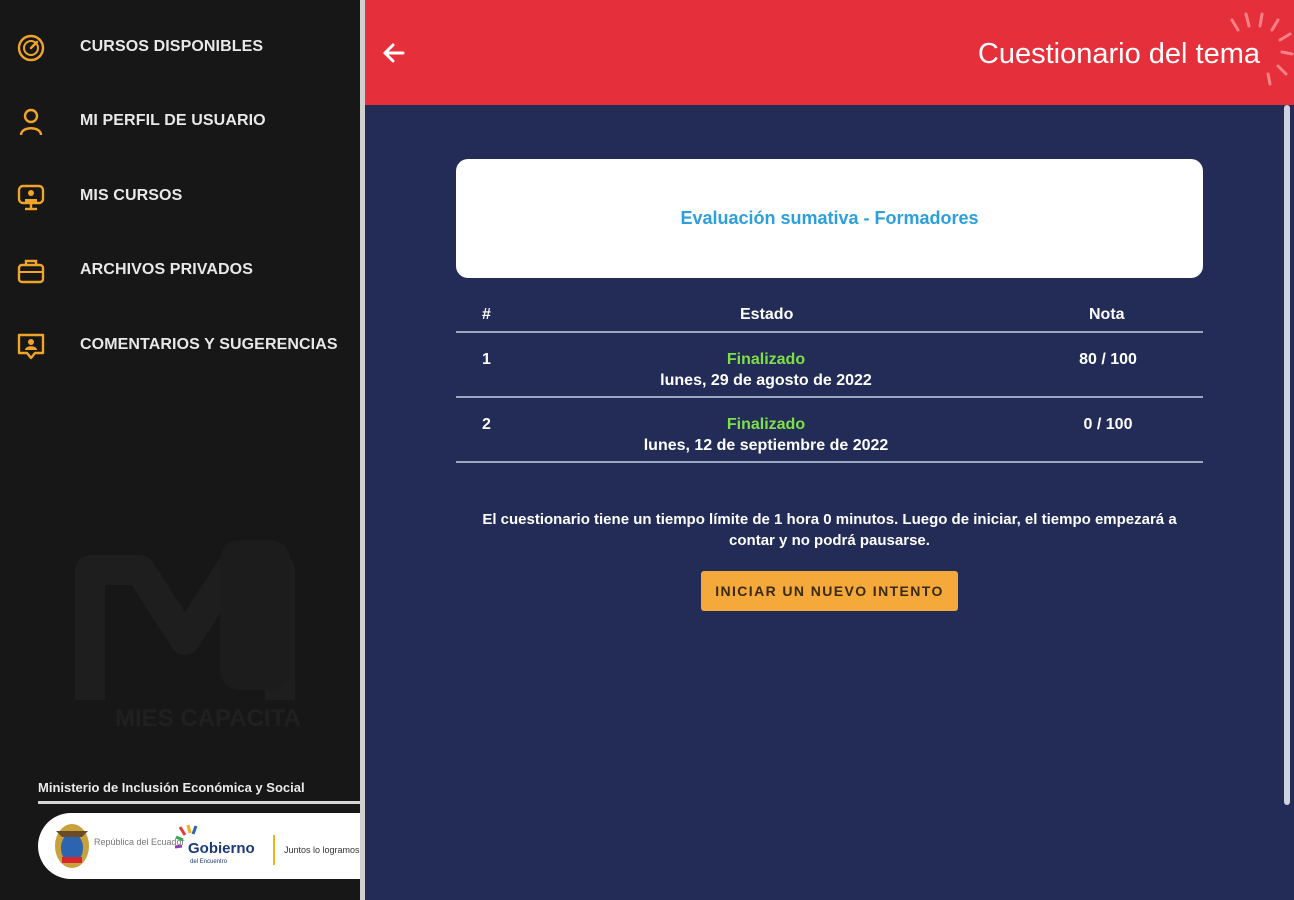 The width and height of the screenshot is (1294, 900). I want to click on attempt-number: 1, so click(486, 359).